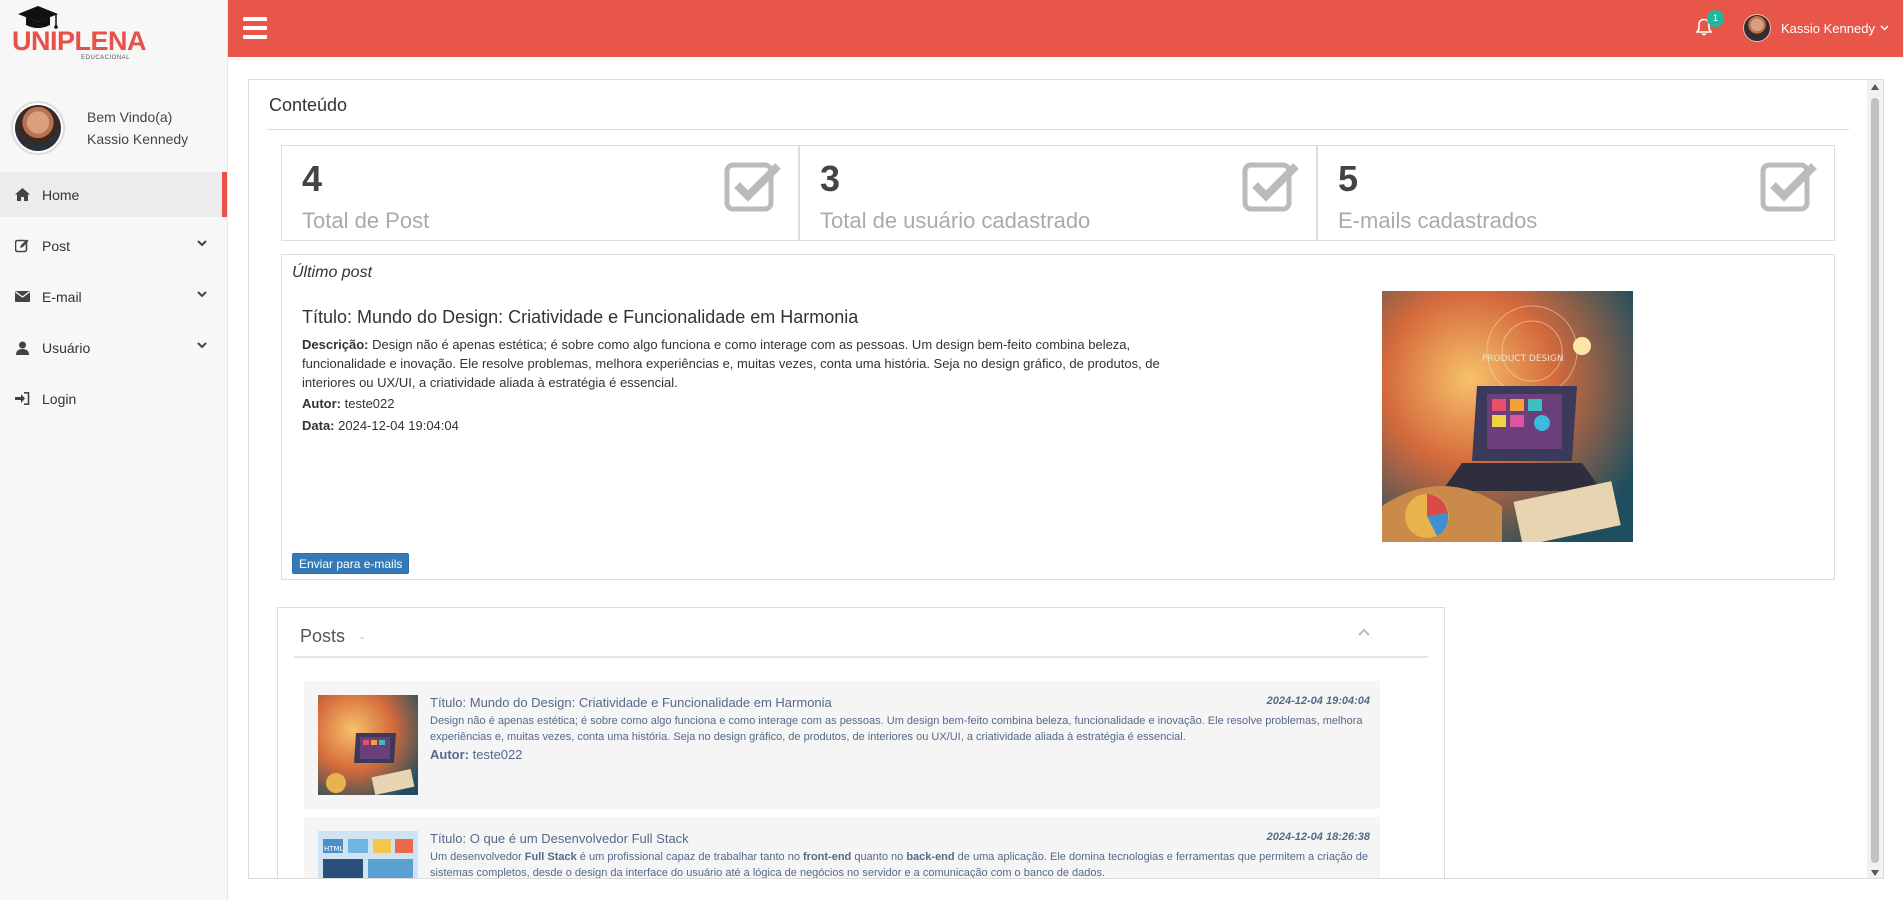 Image resolution: width=1903 pixels, height=900 pixels. Describe the element at coordinates (138, 138) in the screenshot. I see `profile-name: Kassio Kennedy` at that location.